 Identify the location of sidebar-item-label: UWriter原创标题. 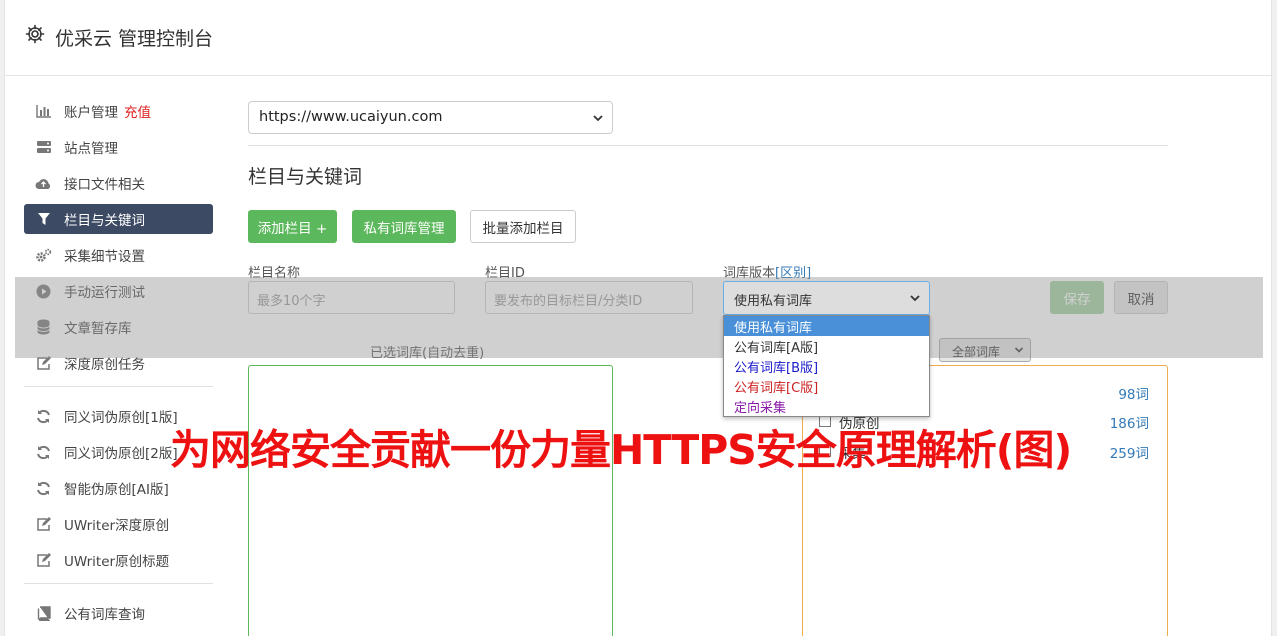
(117, 562).